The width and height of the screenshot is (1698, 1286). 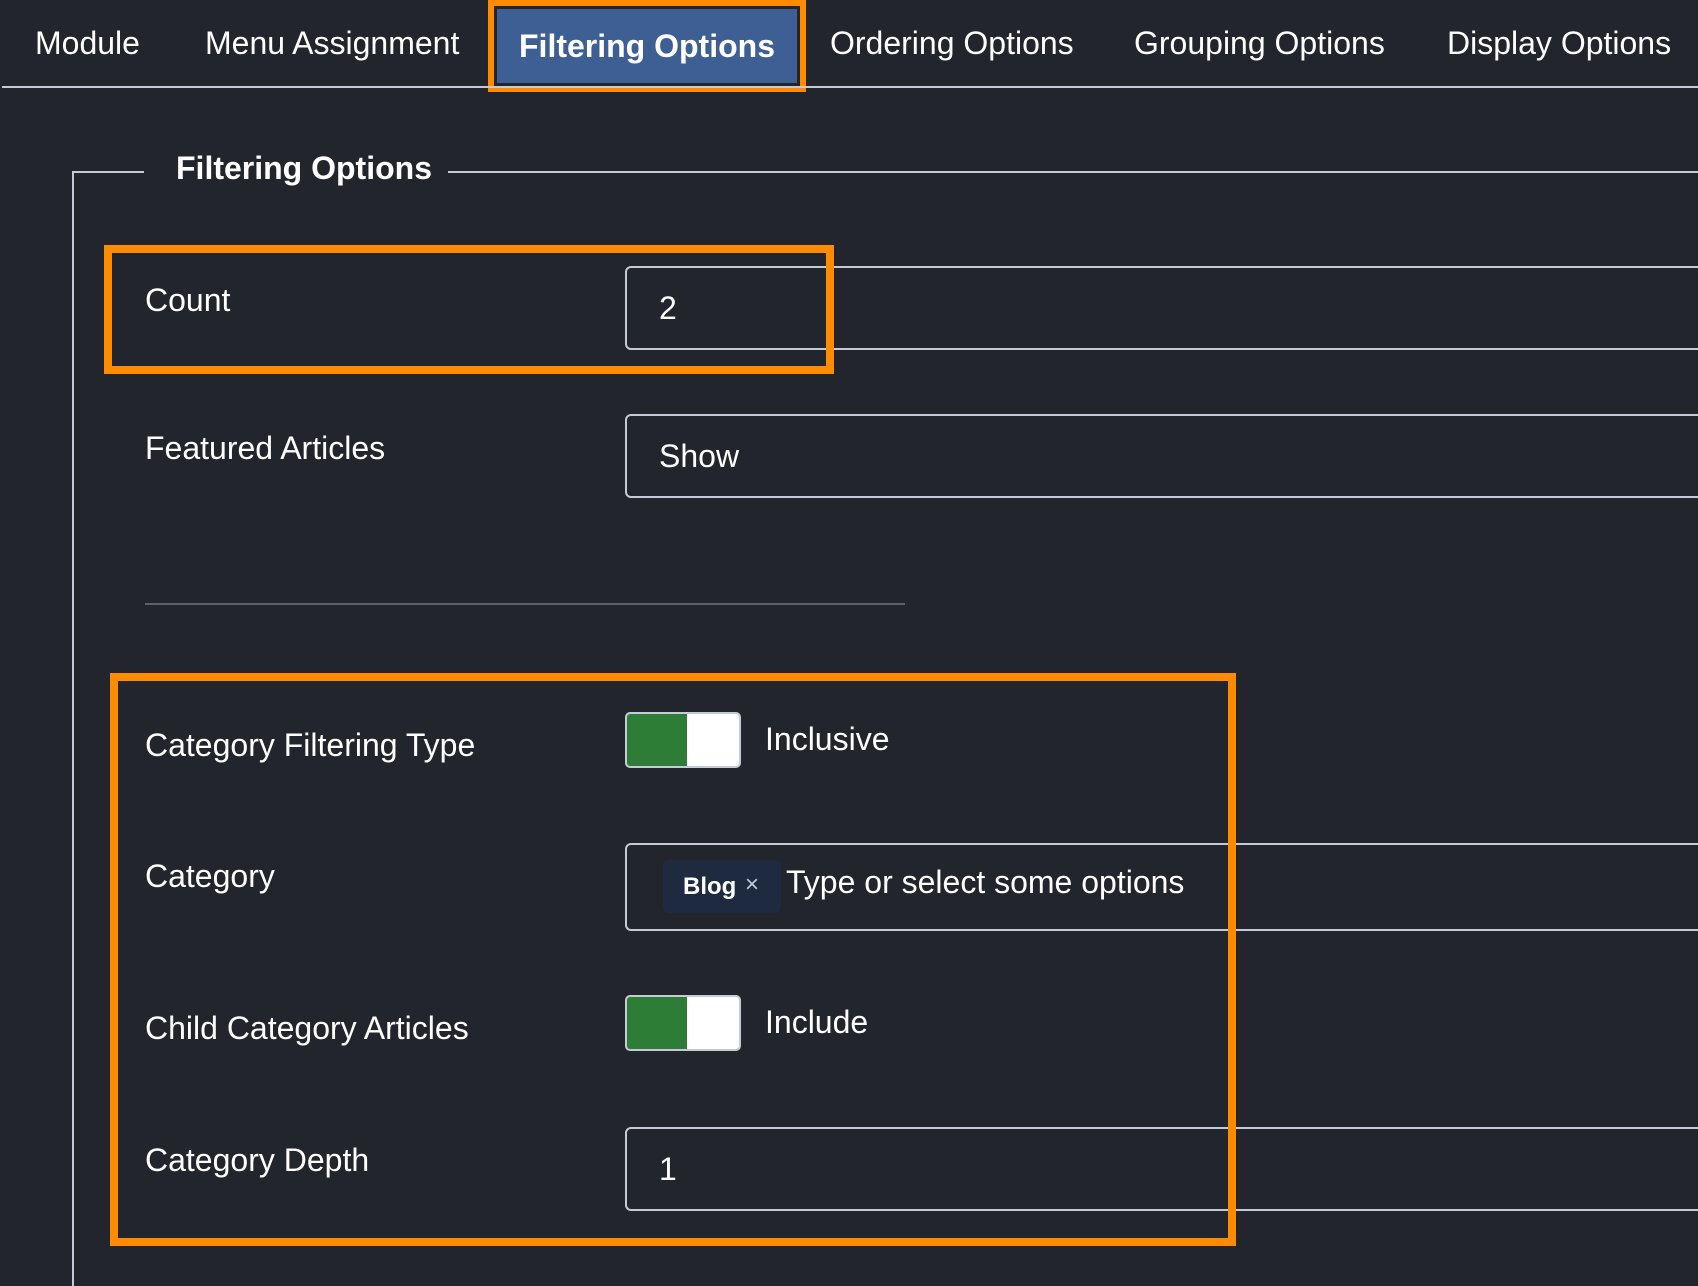 I want to click on category-chip-blog: Blog ×, so click(x=722, y=886).